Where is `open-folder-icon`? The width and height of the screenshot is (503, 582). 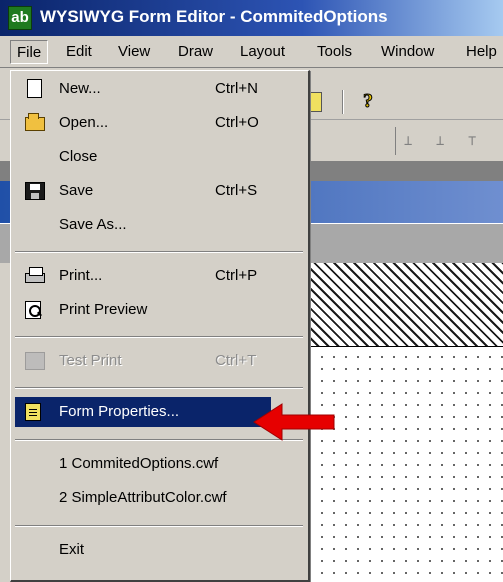
open-folder-icon is located at coordinates (35, 122).